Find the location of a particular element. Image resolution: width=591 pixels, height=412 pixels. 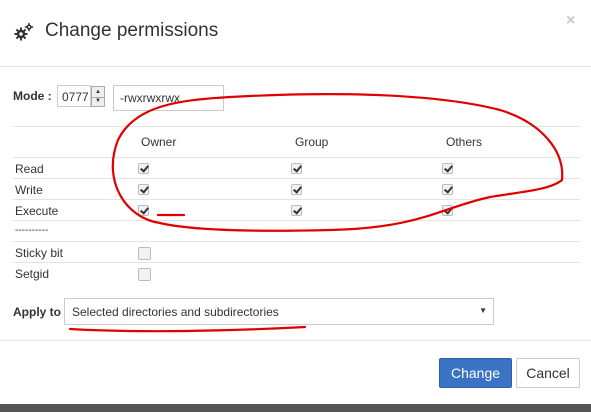

dialog-title: Change permissions is located at coordinates (132, 30).